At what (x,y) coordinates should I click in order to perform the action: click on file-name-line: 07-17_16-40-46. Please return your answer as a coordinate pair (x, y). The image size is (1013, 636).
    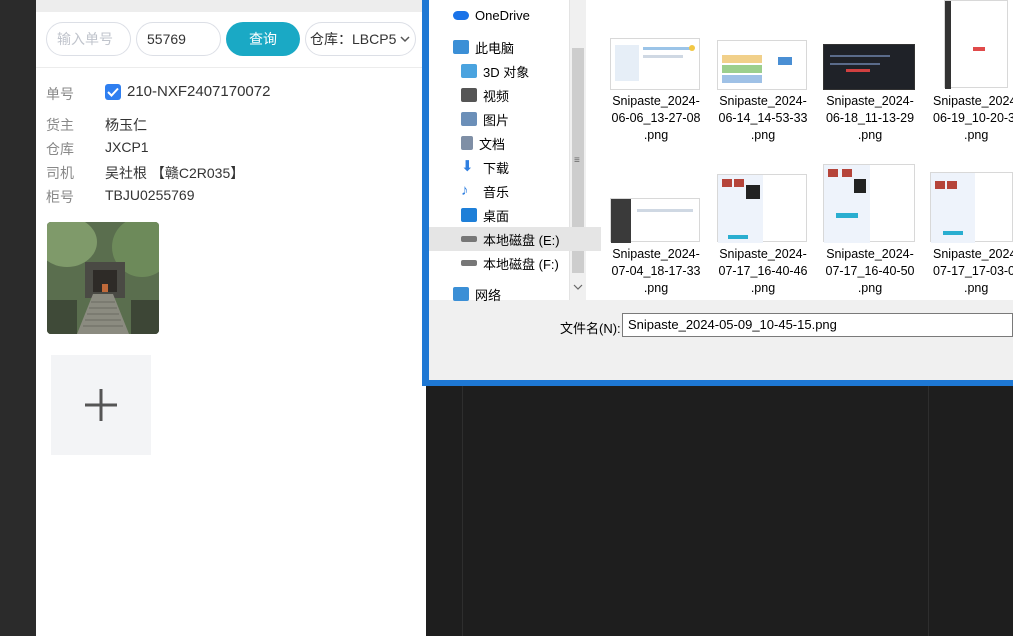
    Looking at the image, I should click on (763, 271).